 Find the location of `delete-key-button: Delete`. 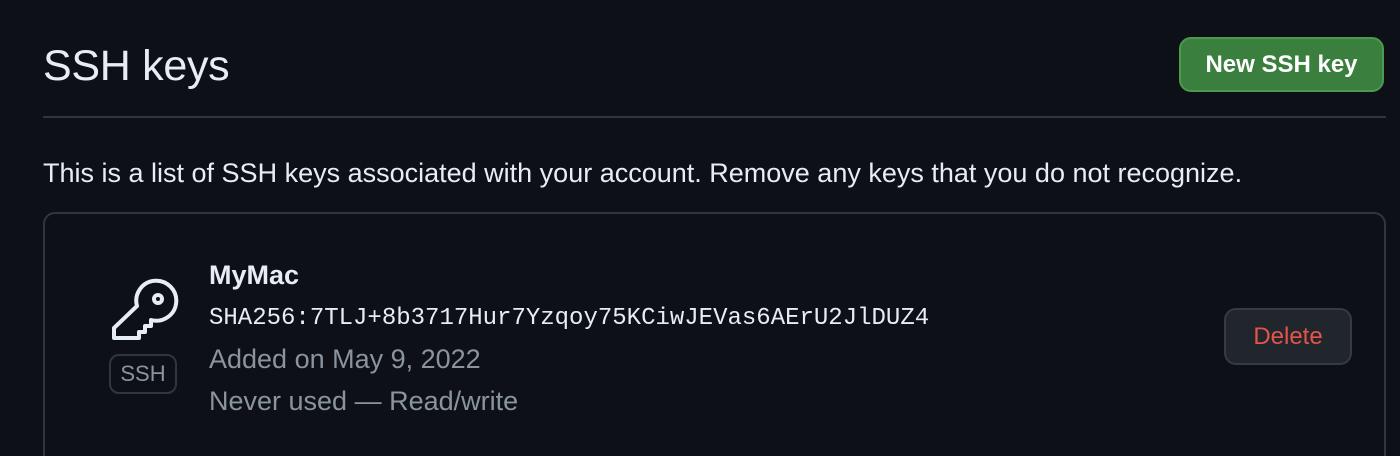

delete-key-button: Delete is located at coordinates (1288, 336).